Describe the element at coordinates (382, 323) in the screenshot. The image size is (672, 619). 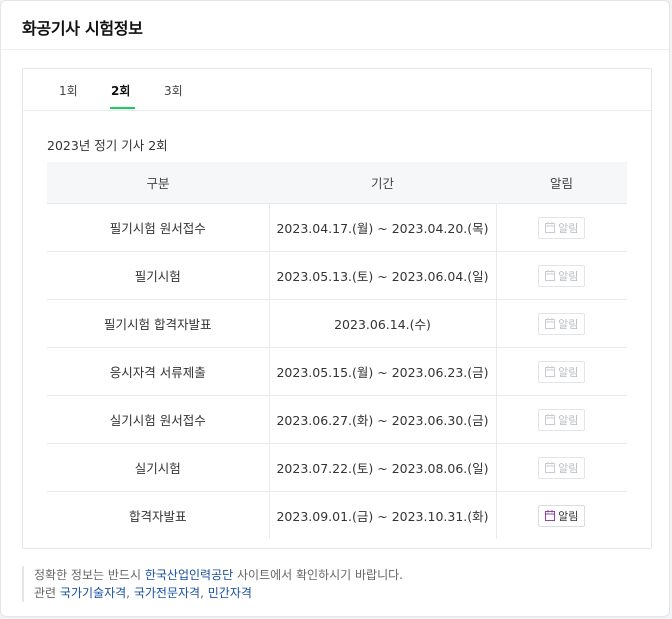
I see `schedule-period: 2023.06.14.(수)` at that location.